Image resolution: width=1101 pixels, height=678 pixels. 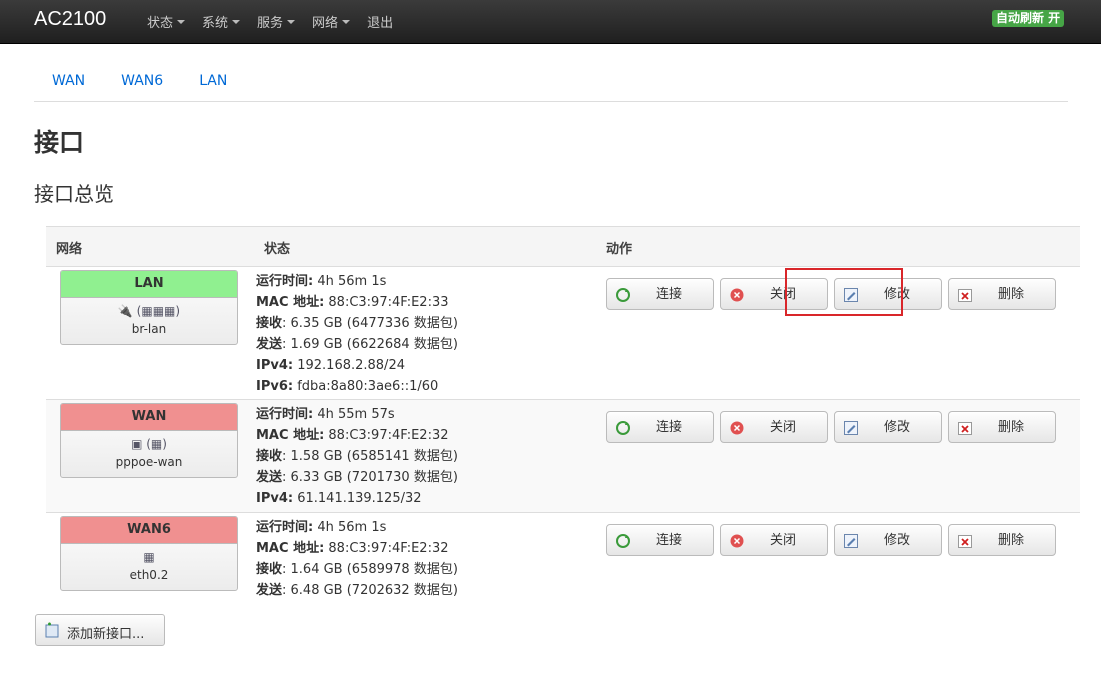 I want to click on network-device-icon: 🔌 (▦▦▦), so click(x=149, y=311).